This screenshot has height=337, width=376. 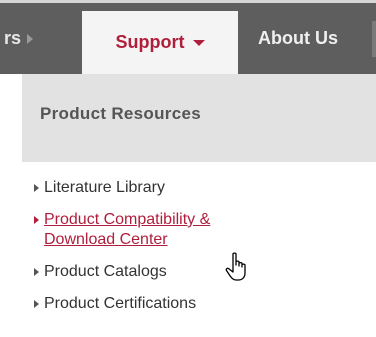 What do you see at coordinates (30, 38) in the screenshot?
I see `nav-separator-arrow-icon` at bounding box center [30, 38].